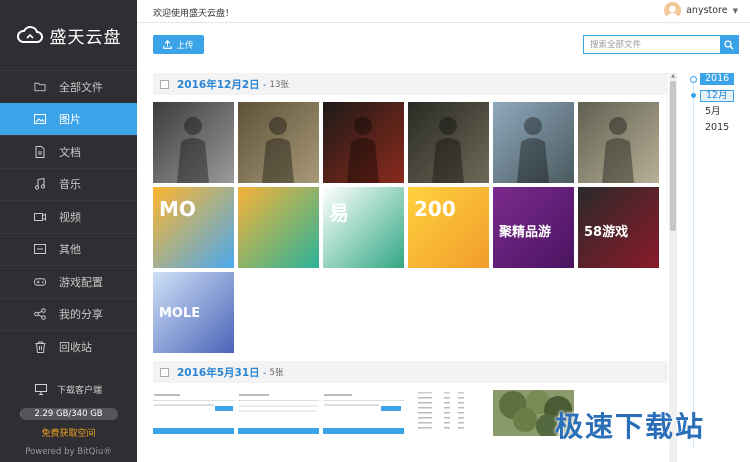 This screenshot has width=750, height=462. Describe the element at coordinates (194, 14) in the screenshot. I see `welcome-message: 欢迎使用盛天云盘！` at that location.